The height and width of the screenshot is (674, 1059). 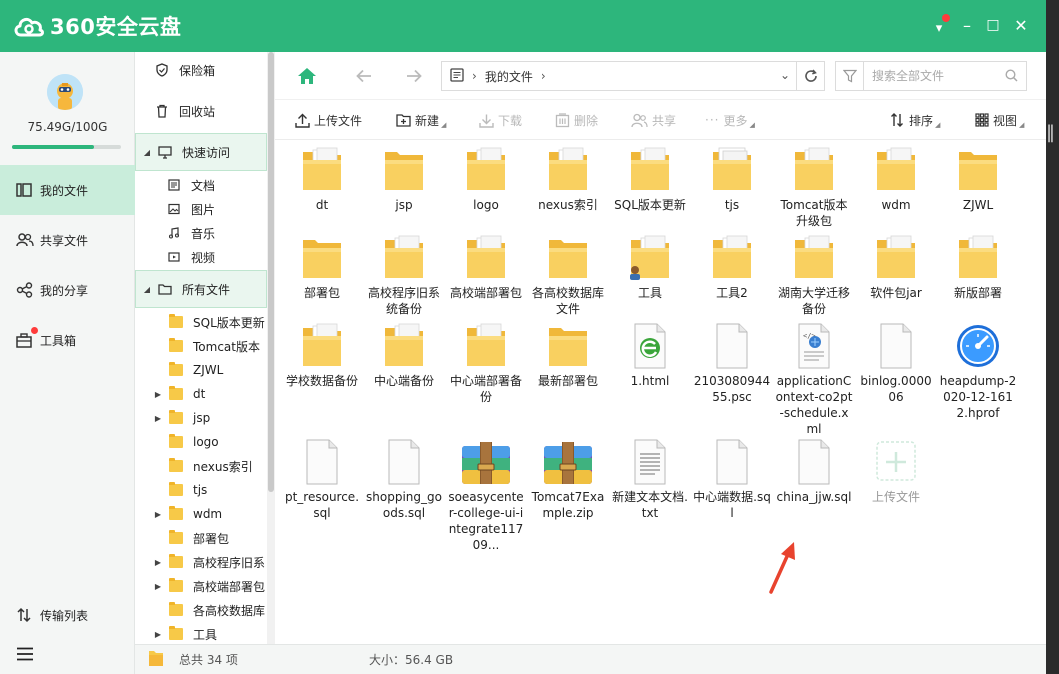 What do you see at coordinates (67, 615) in the screenshot?
I see `nav-transfer-list: 传输列表` at bounding box center [67, 615].